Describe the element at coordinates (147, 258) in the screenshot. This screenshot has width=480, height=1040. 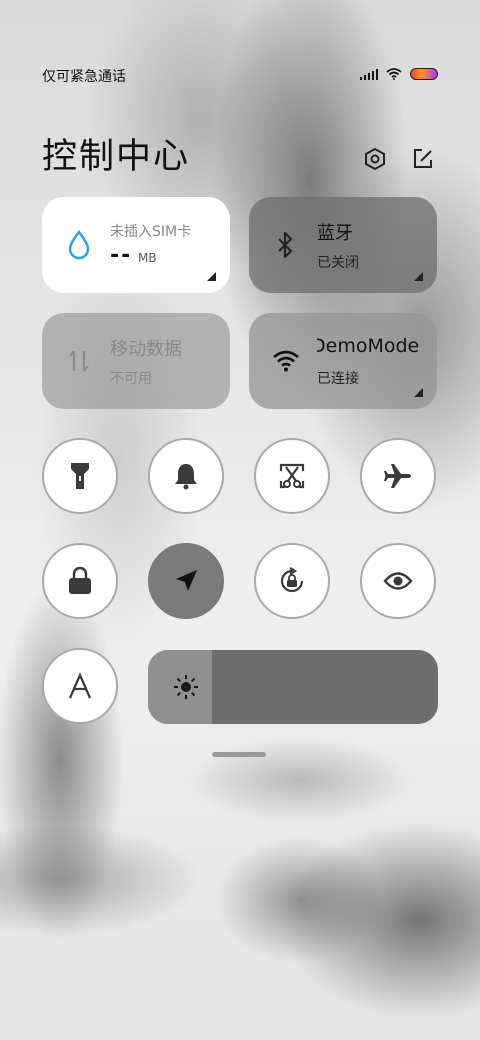
I see `data-usage-unit: MB` at that location.